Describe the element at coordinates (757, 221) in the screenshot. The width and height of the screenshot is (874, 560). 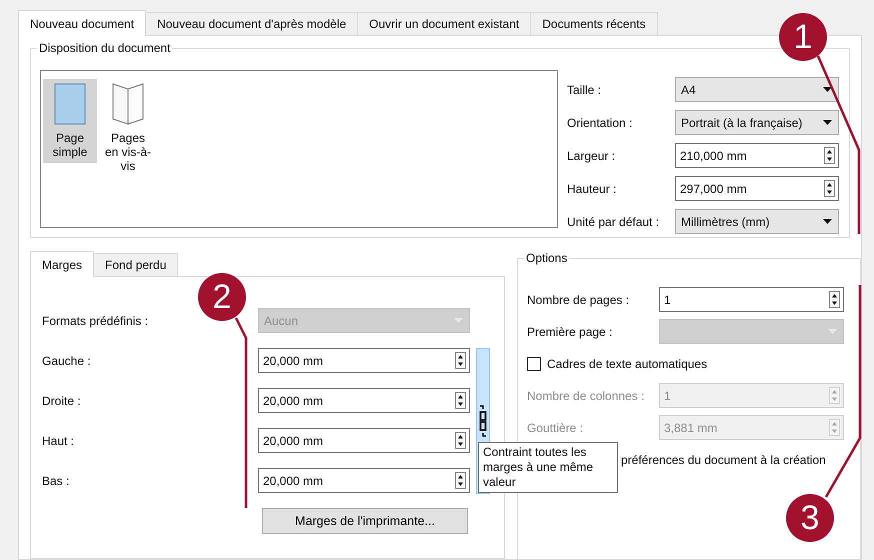
I see `dropdown: Millimètres (mm)` at that location.